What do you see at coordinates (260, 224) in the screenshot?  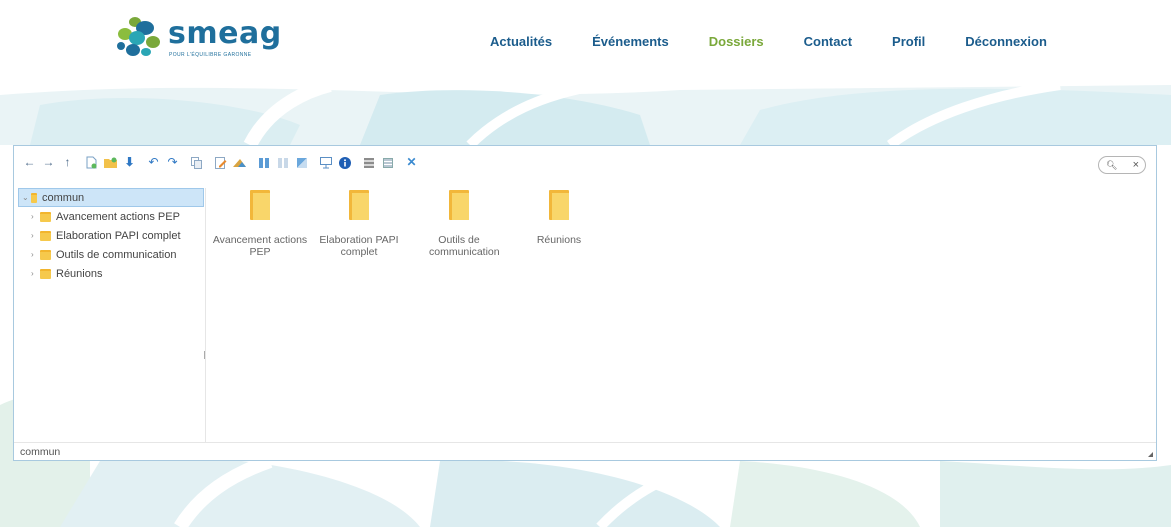 I see `file-item: Avancement actions PEP` at bounding box center [260, 224].